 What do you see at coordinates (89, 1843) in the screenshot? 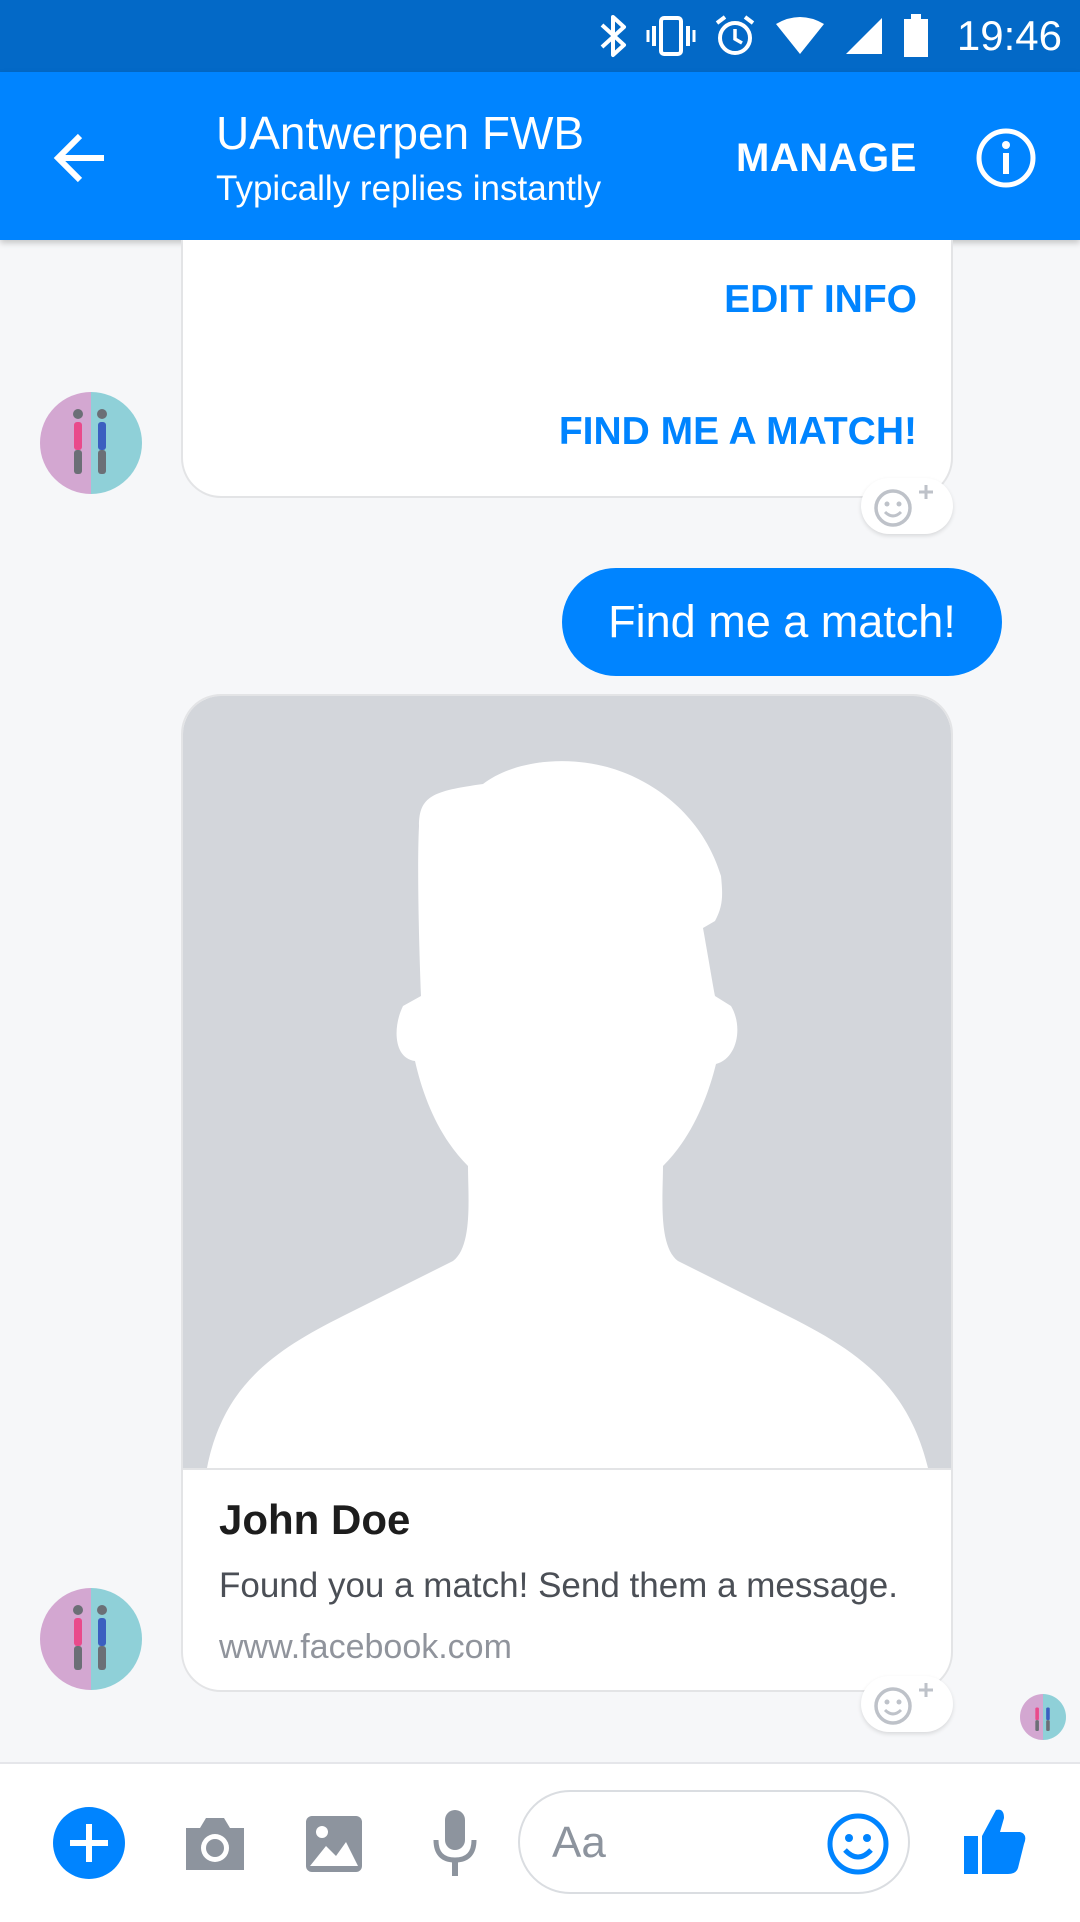
I see `plus-icon` at bounding box center [89, 1843].